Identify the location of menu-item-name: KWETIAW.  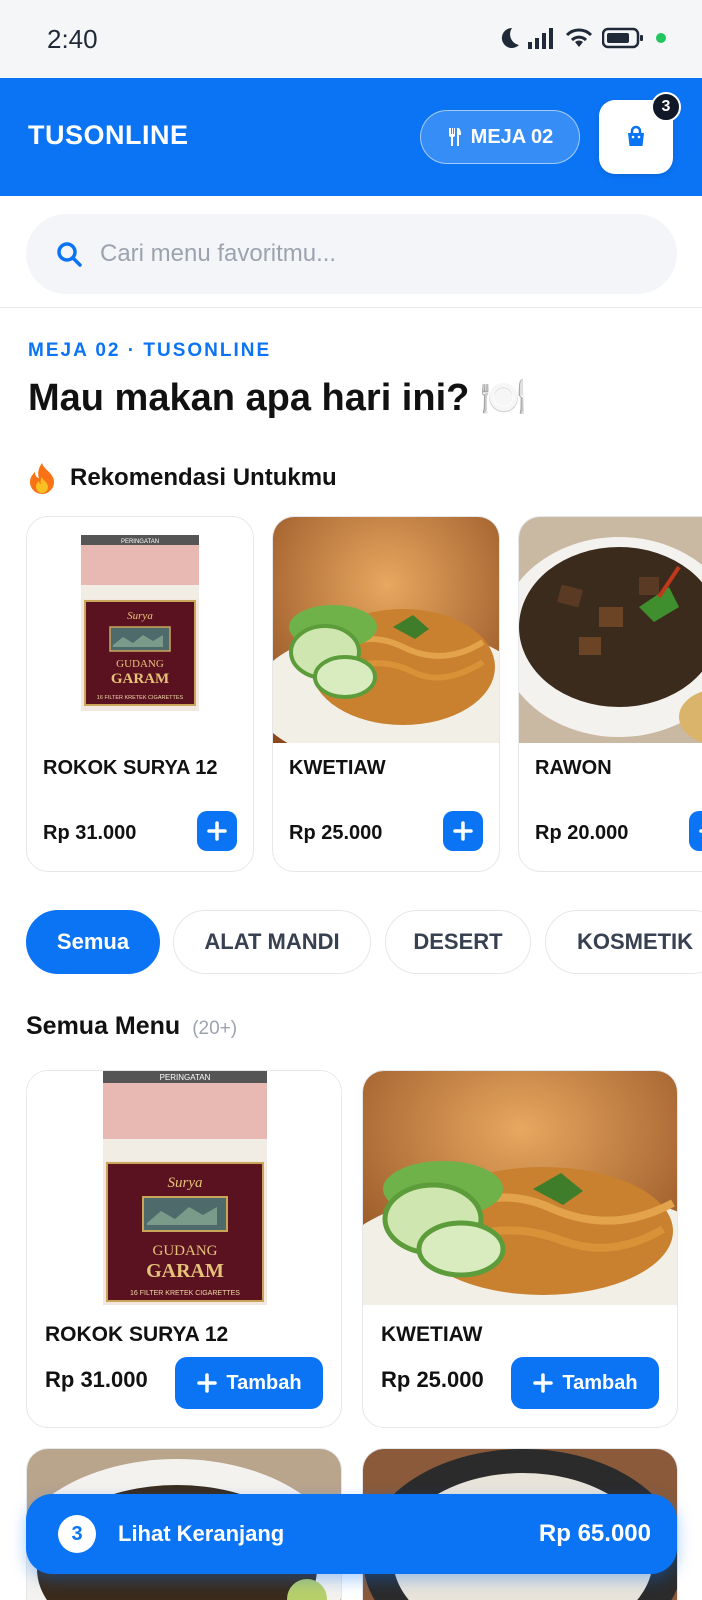
(432, 1334).